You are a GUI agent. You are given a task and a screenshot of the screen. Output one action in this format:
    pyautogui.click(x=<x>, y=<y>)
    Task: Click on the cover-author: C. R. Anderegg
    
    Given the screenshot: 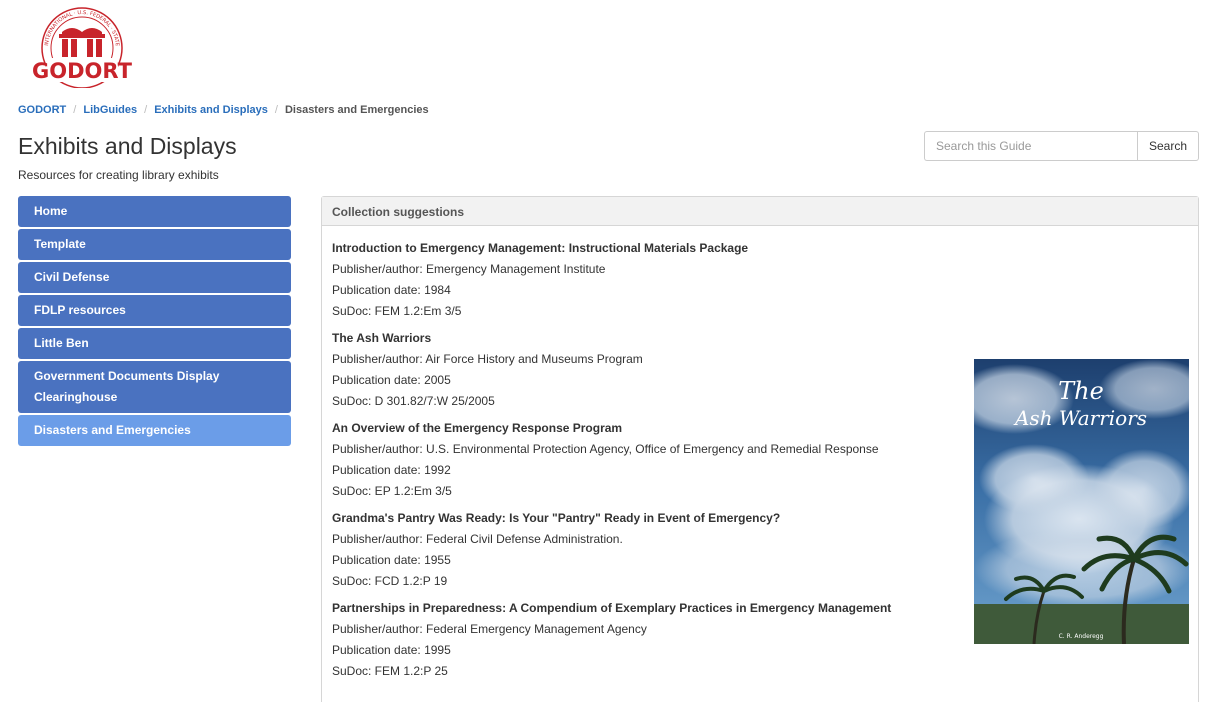 What is the action you would take?
    pyautogui.click(x=1081, y=636)
    